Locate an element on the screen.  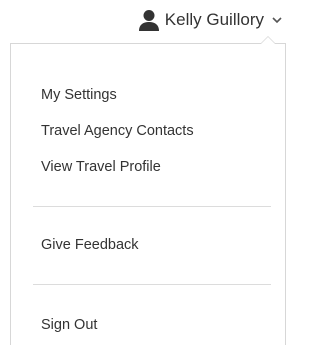
chevron-down-icon is located at coordinates (277, 20).